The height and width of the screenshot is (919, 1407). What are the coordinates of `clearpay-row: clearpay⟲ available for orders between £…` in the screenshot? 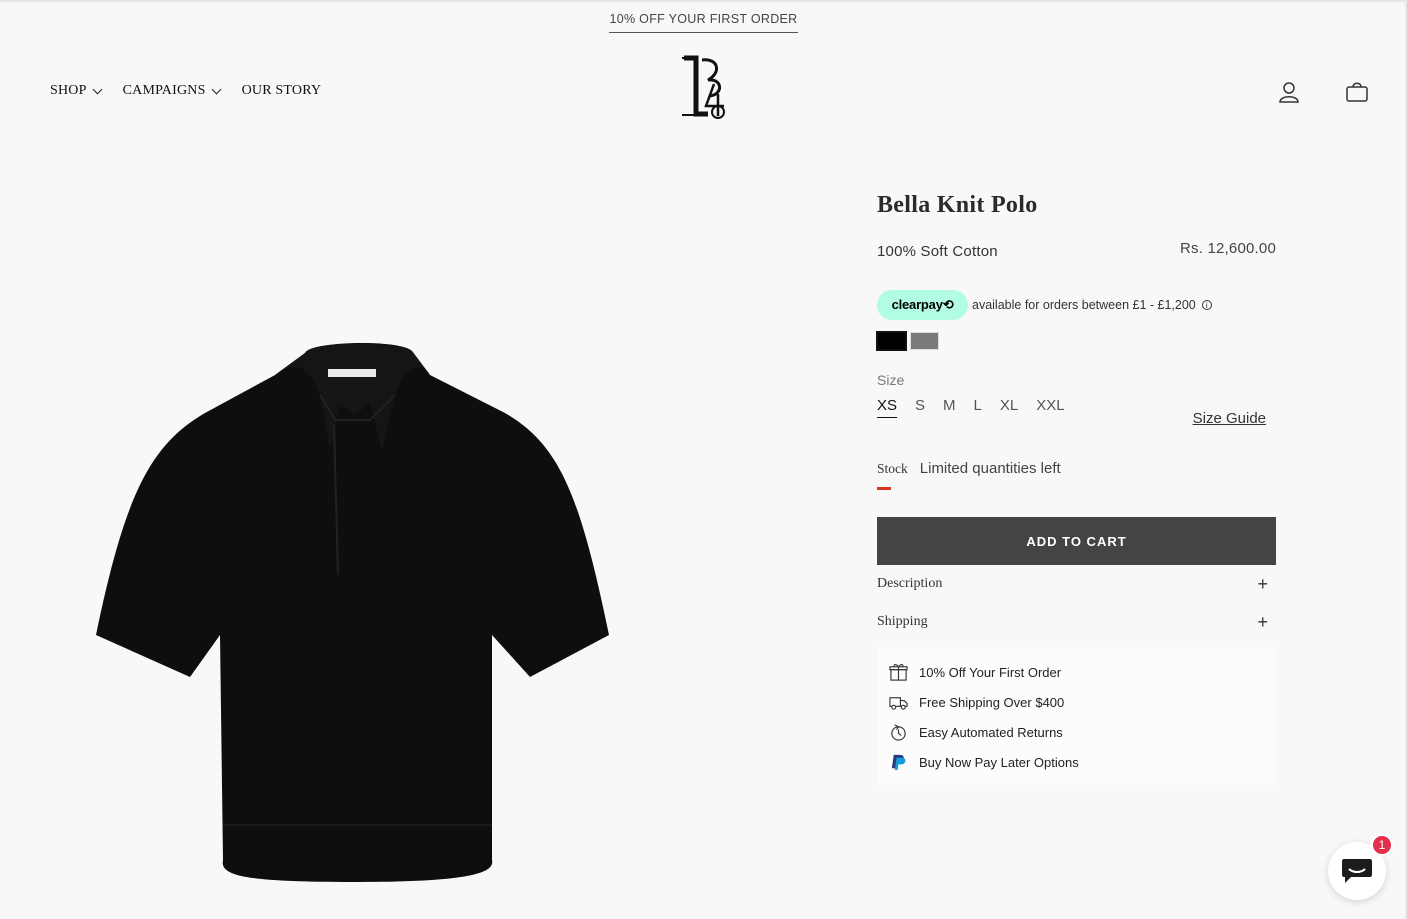 It's located at (1076, 305).